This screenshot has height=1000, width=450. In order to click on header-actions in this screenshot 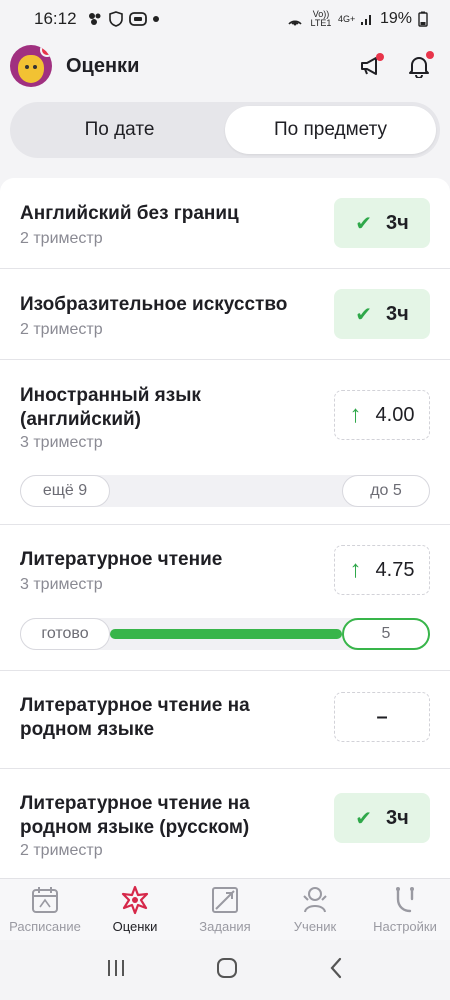, I will do `click(396, 65)`.